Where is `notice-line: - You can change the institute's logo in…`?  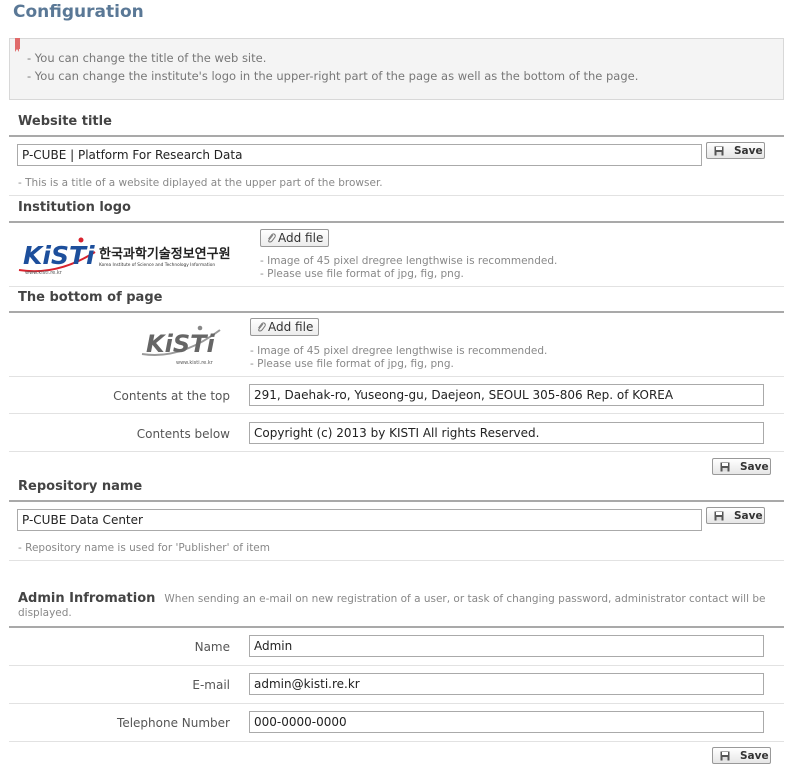 notice-line: - You can change the institute's logo in… is located at coordinates (333, 76).